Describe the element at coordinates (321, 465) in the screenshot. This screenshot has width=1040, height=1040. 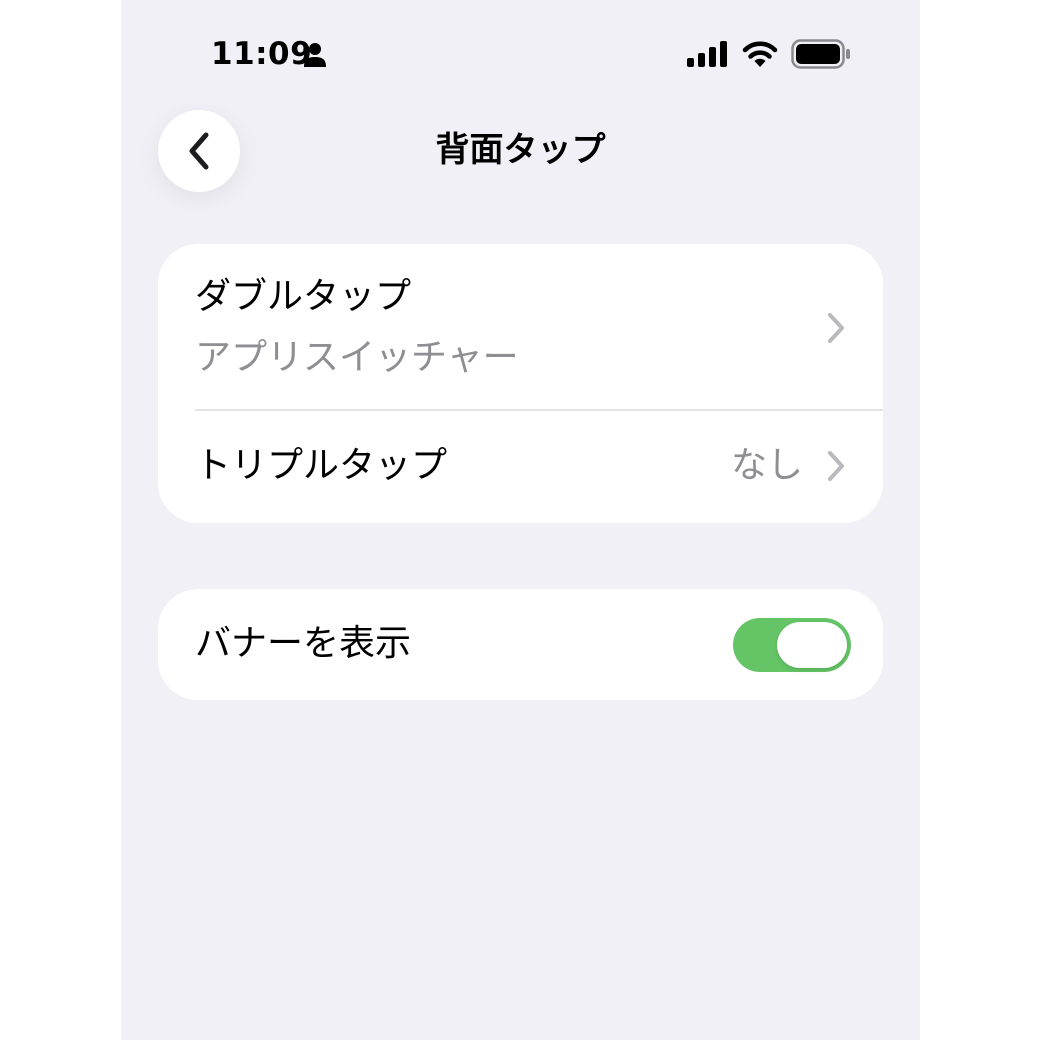
I see `triple-tap-label: トリプルタップ` at that location.